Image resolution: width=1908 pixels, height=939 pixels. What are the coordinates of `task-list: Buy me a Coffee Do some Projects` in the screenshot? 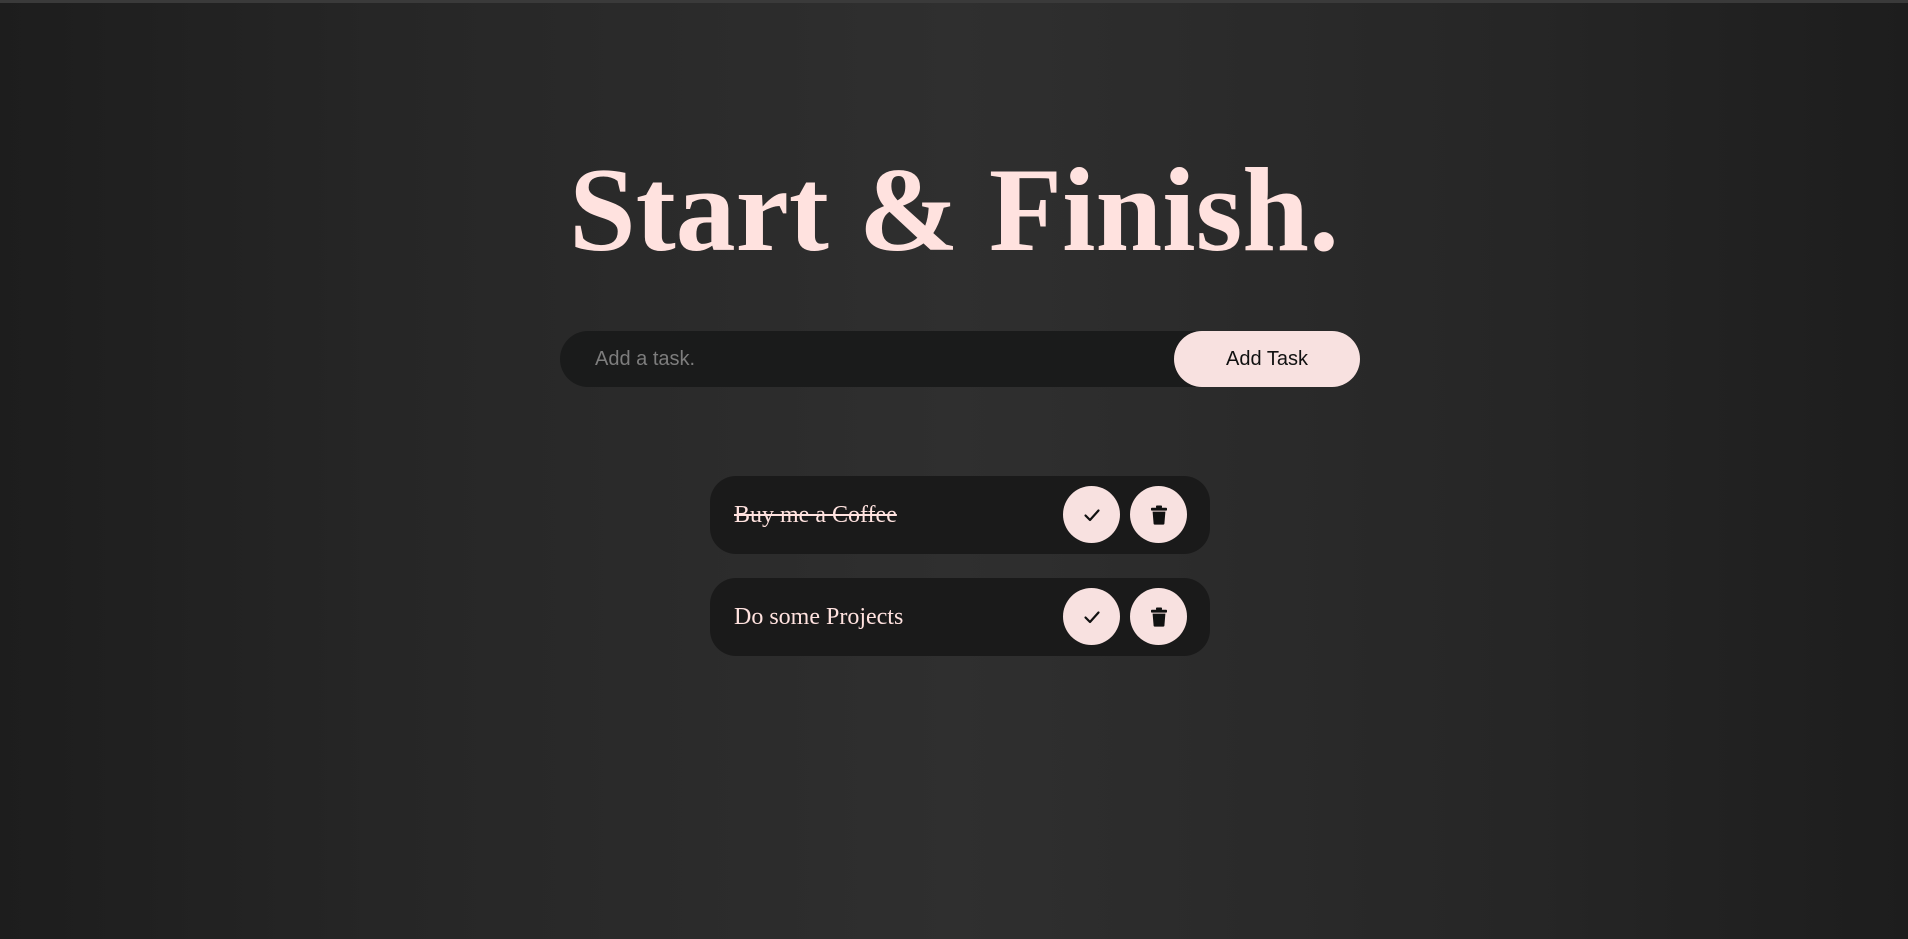 It's located at (960, 578).